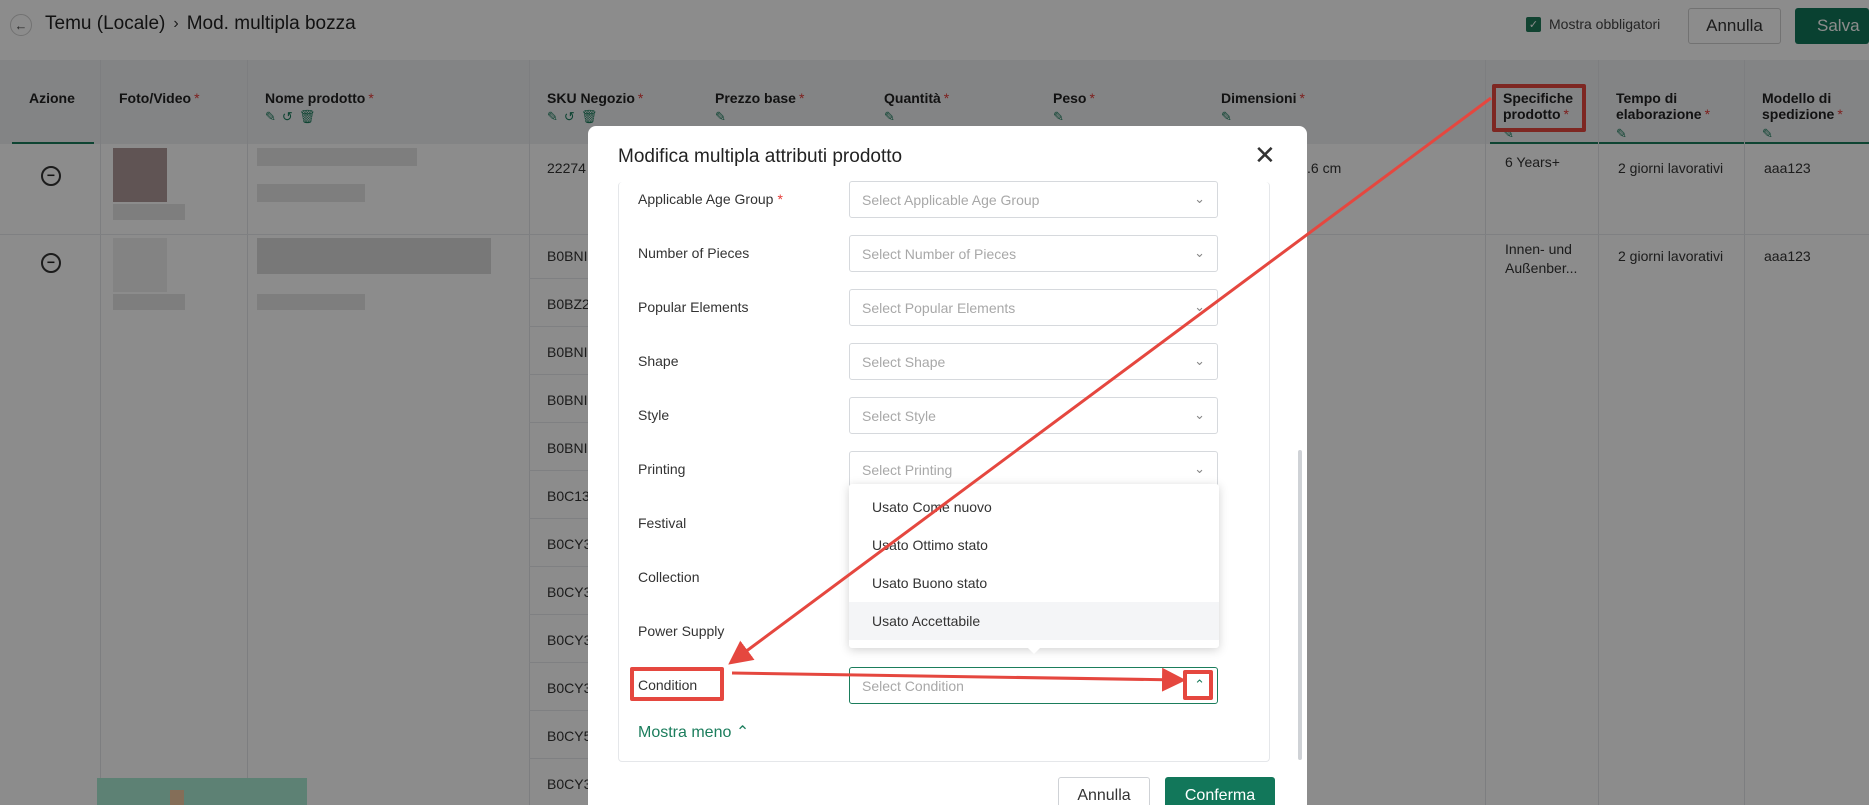 This screenshot has width=1869, height=805. What do you see at coordinates (1034, 650) in the screenshot?
I see `dropdown-pointer` at bounding box center [1034, 650].